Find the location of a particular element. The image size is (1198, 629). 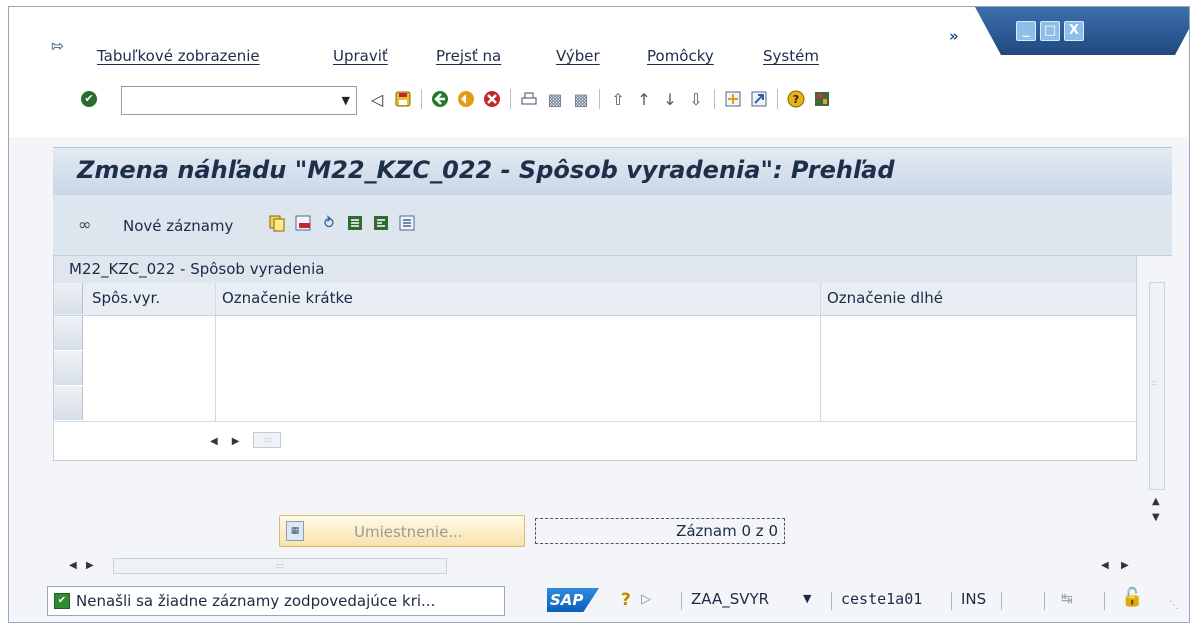

column-header-long-desc: Označenie dlhé is located at coordinates (885, 298).